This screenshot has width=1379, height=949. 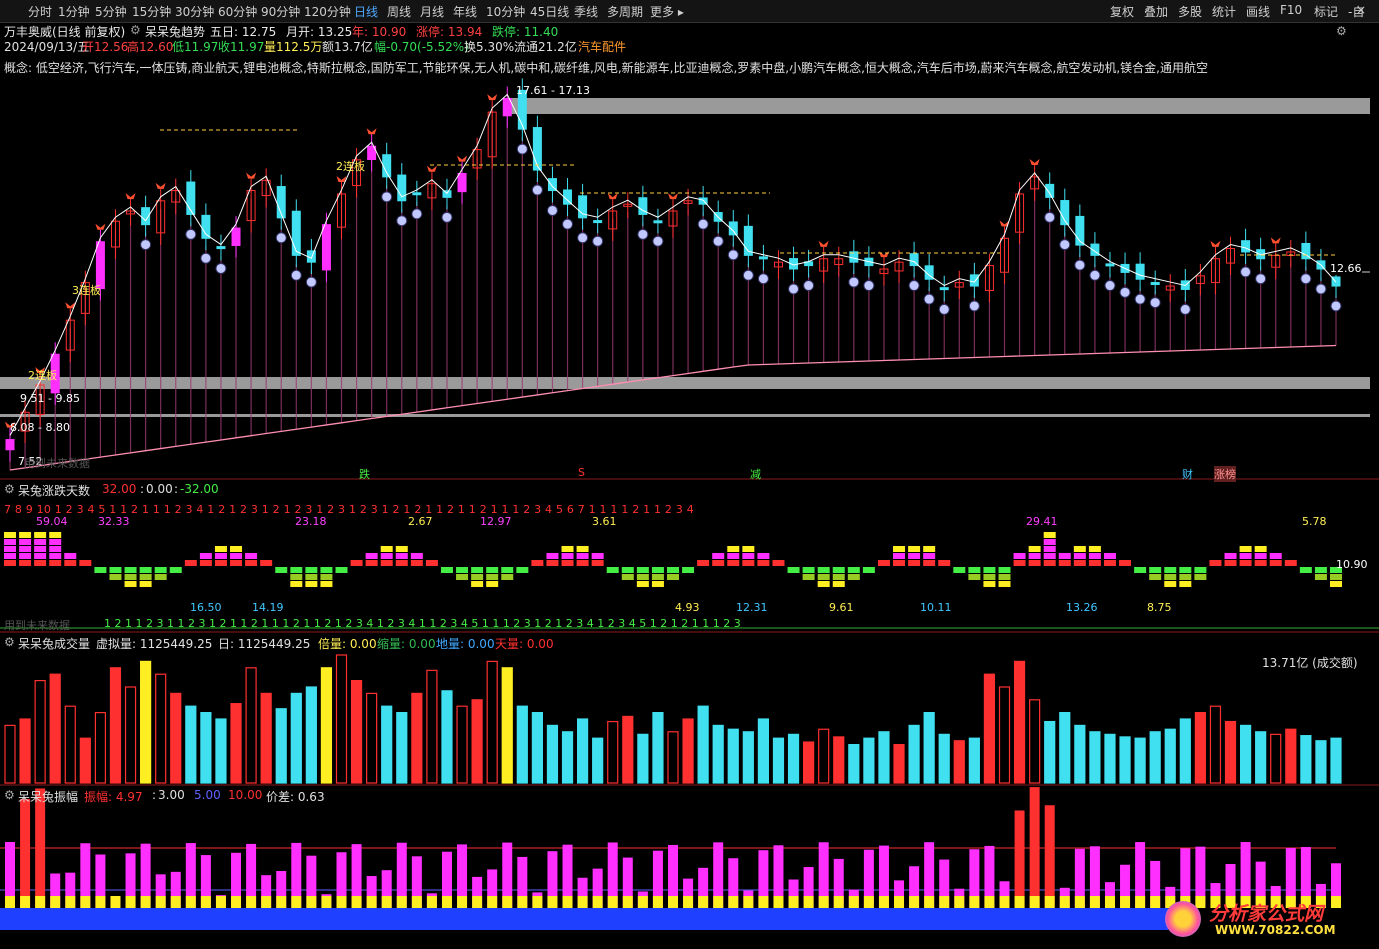 What do you see at coordinates (1156, 11) in the screenshot?
I see `tool-button: 叠加` at bounding box center [1156, 11].